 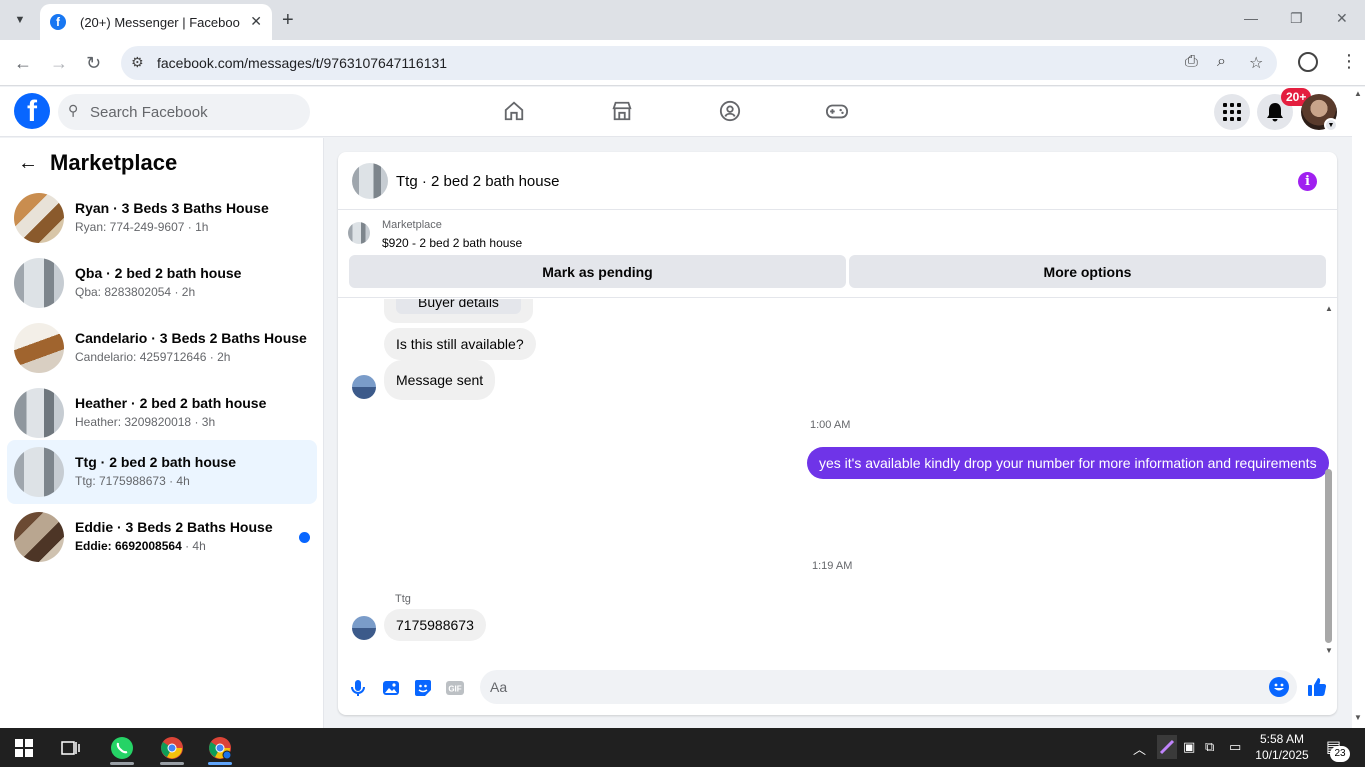 I want to click on listing-price: $920 - 2 bed 2 bath house, so click(x=452, y=243).